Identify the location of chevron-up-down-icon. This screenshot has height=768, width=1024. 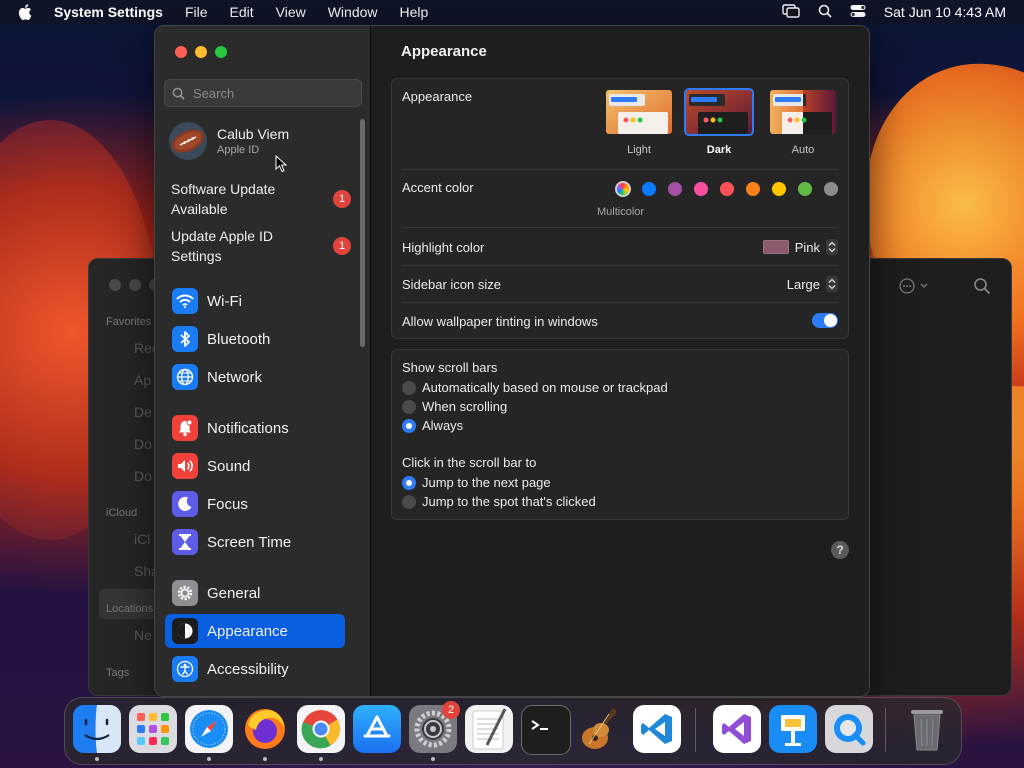
(832, 247).